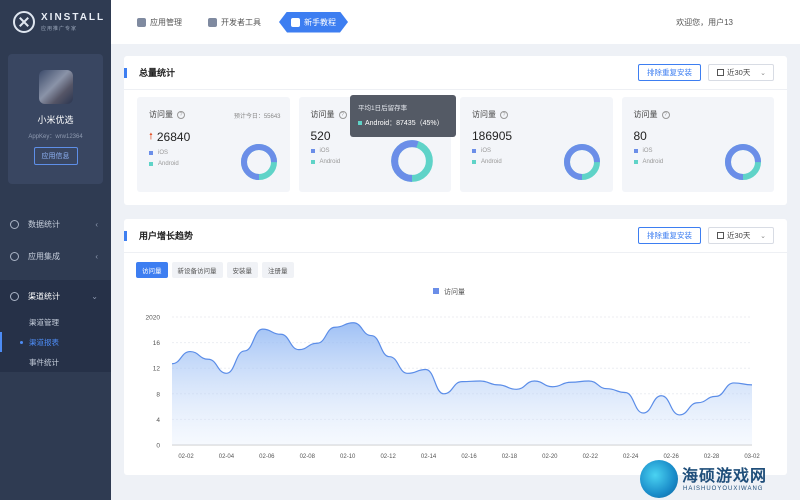  Describe the element at coordinates (704, 22) in the screenshot. I see `welcome-user: 欢迎您，用户13` at that location.